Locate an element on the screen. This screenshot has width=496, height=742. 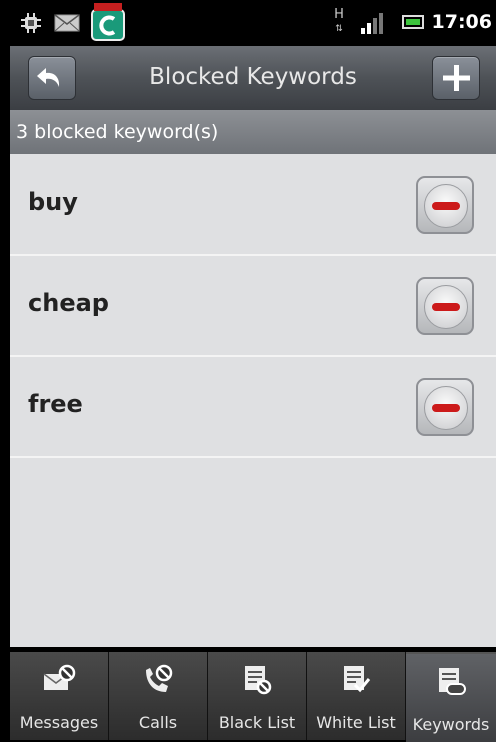
black-list-icon is located at coordinates (258, 680).